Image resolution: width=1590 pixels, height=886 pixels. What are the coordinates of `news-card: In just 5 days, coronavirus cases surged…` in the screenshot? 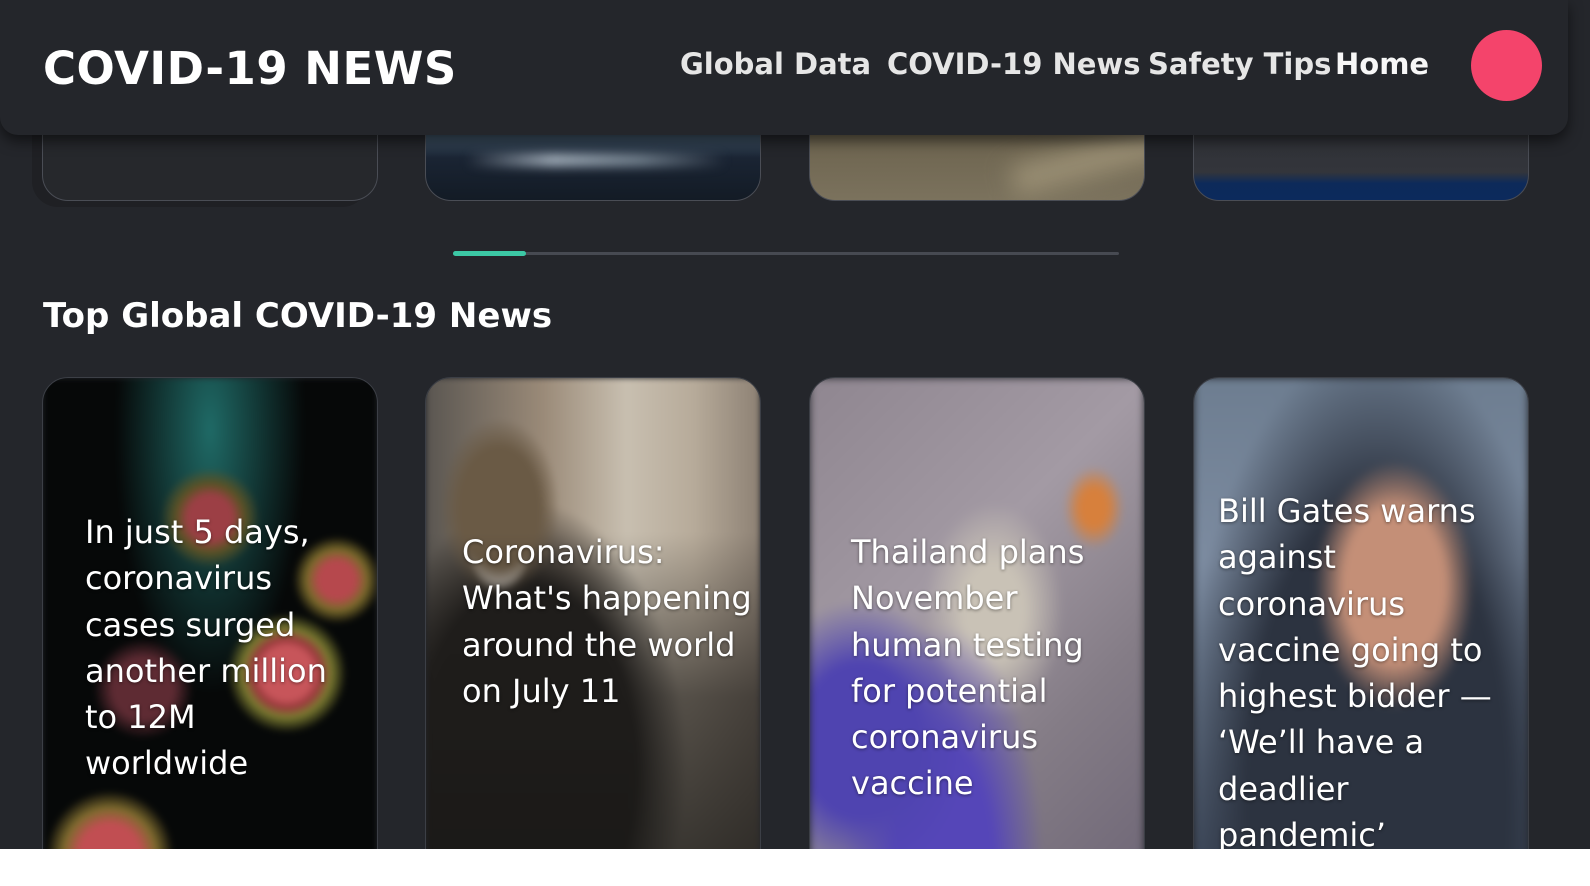 It's located at (210, 618).